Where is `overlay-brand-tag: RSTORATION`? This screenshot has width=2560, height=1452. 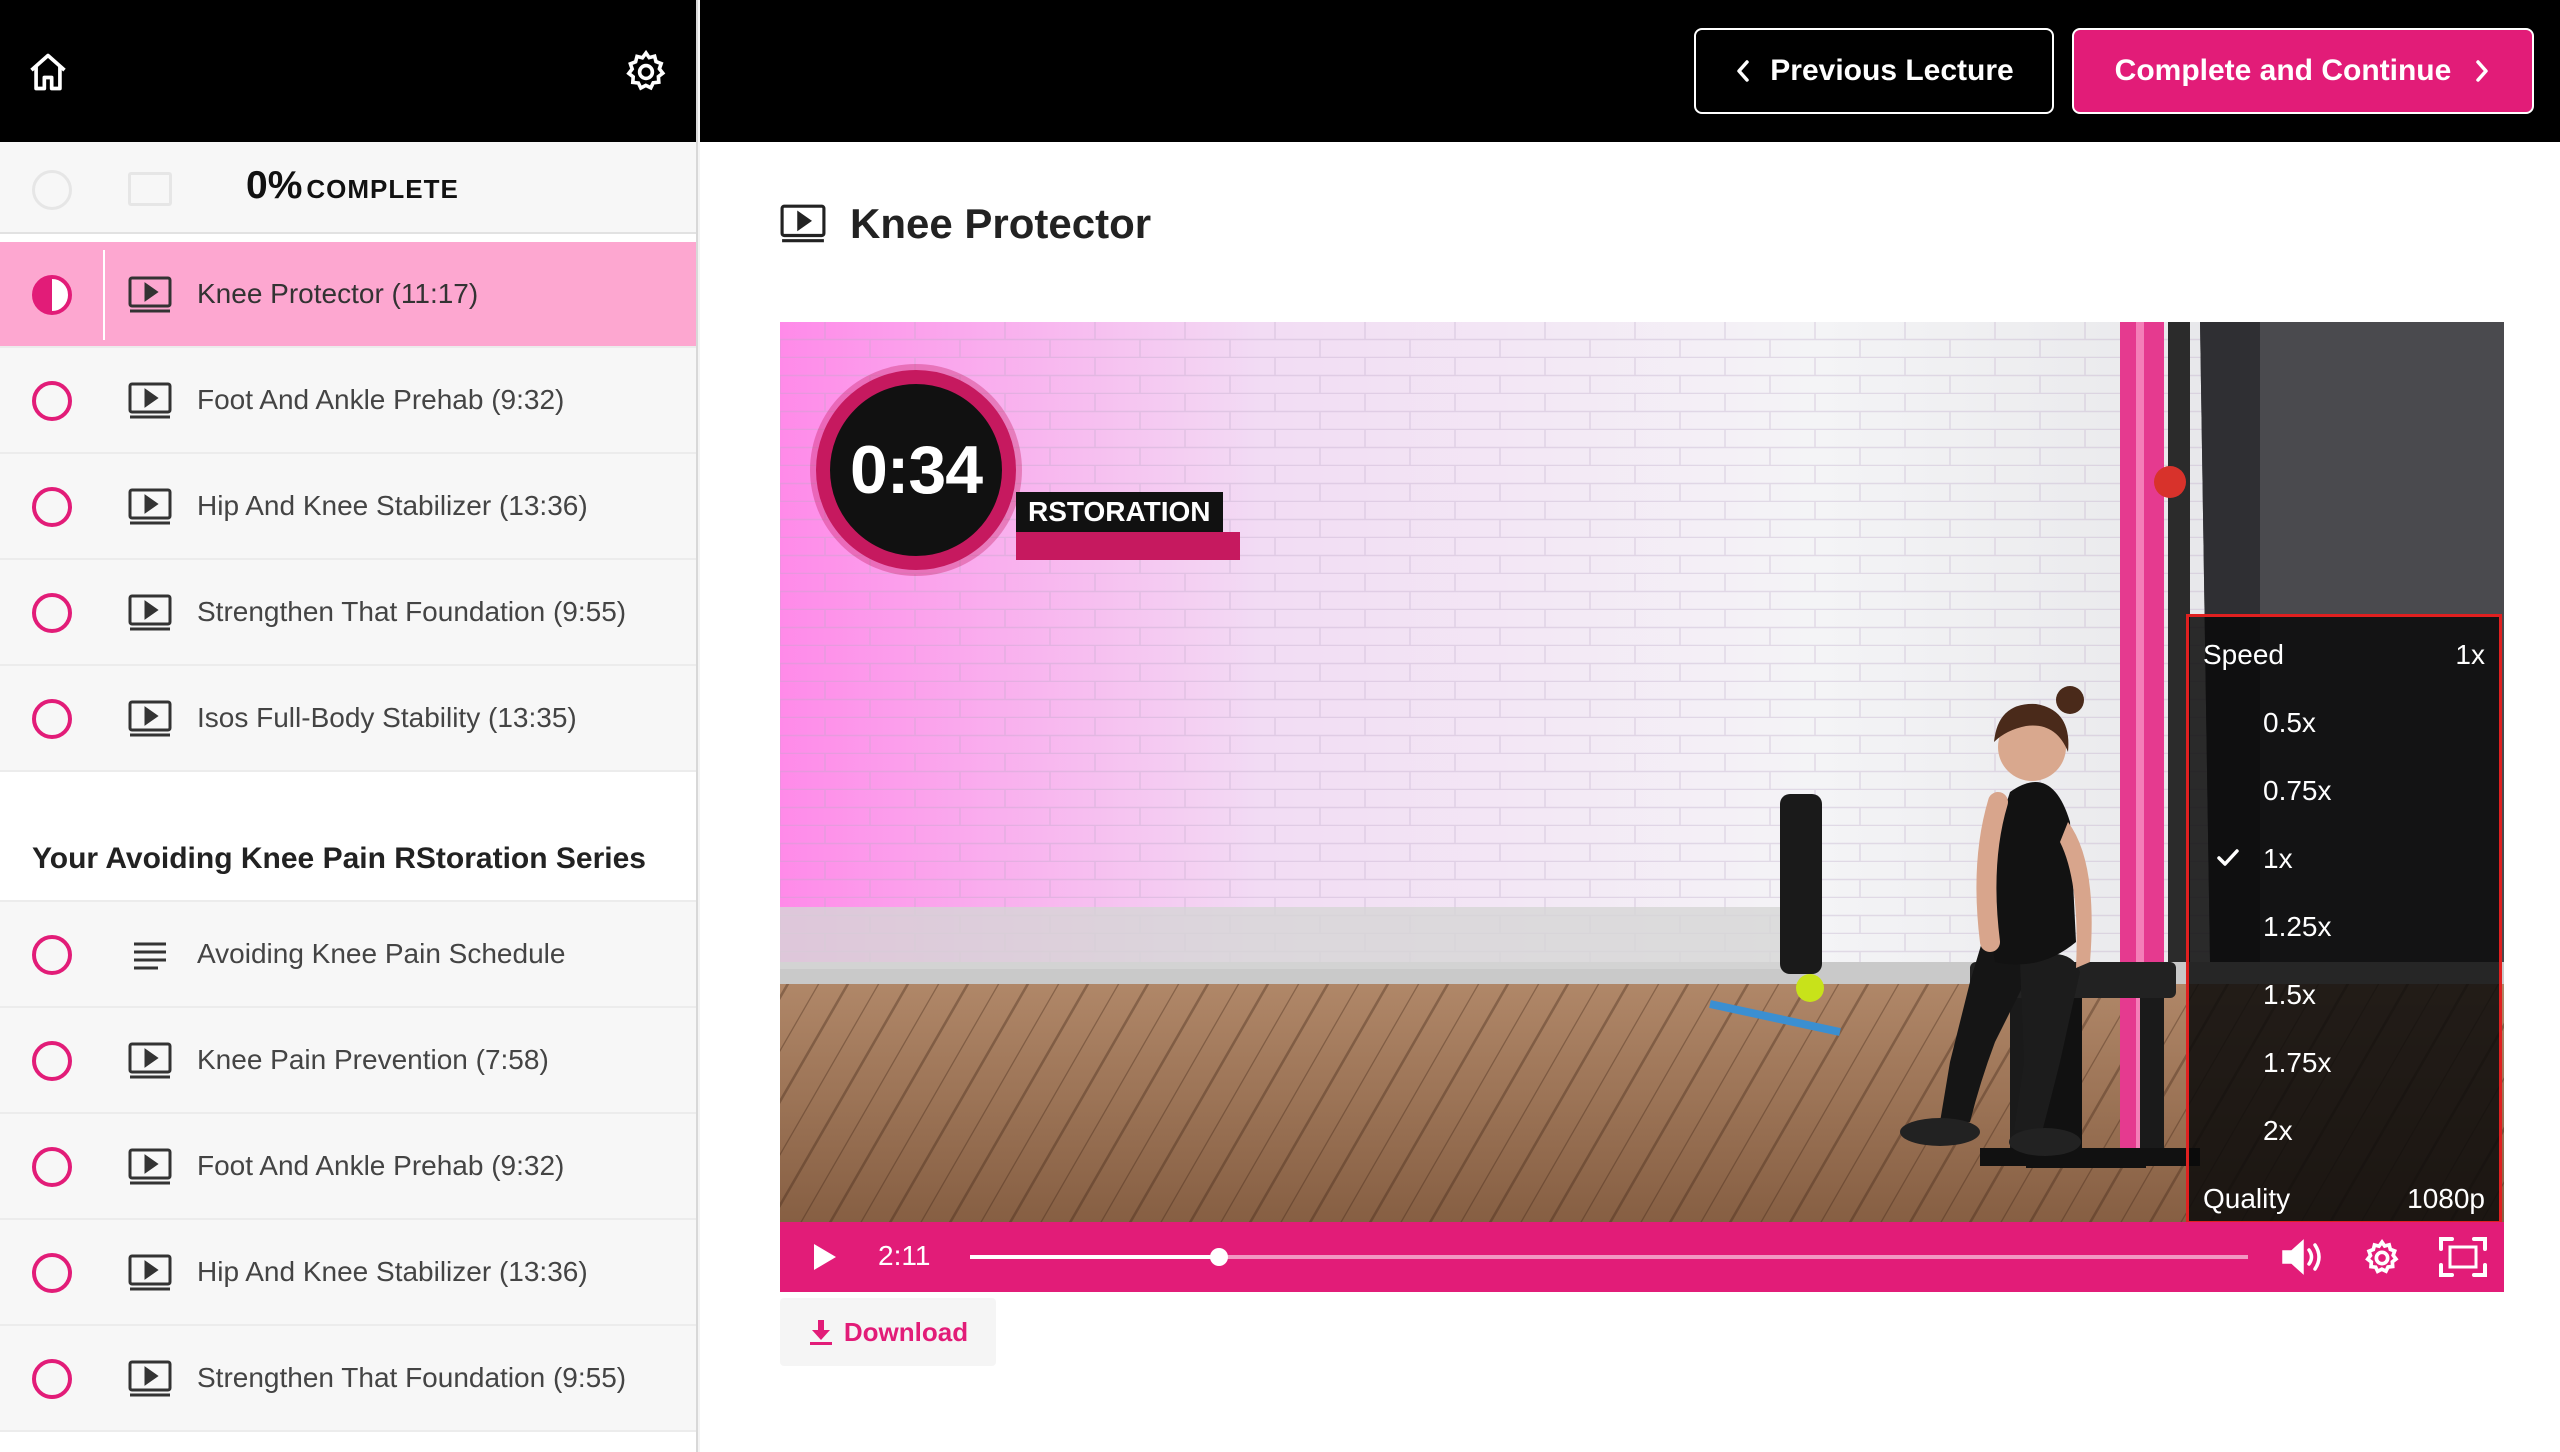 overlay-brand-tag: RSTORATION is located at coordinates (1119, 512).